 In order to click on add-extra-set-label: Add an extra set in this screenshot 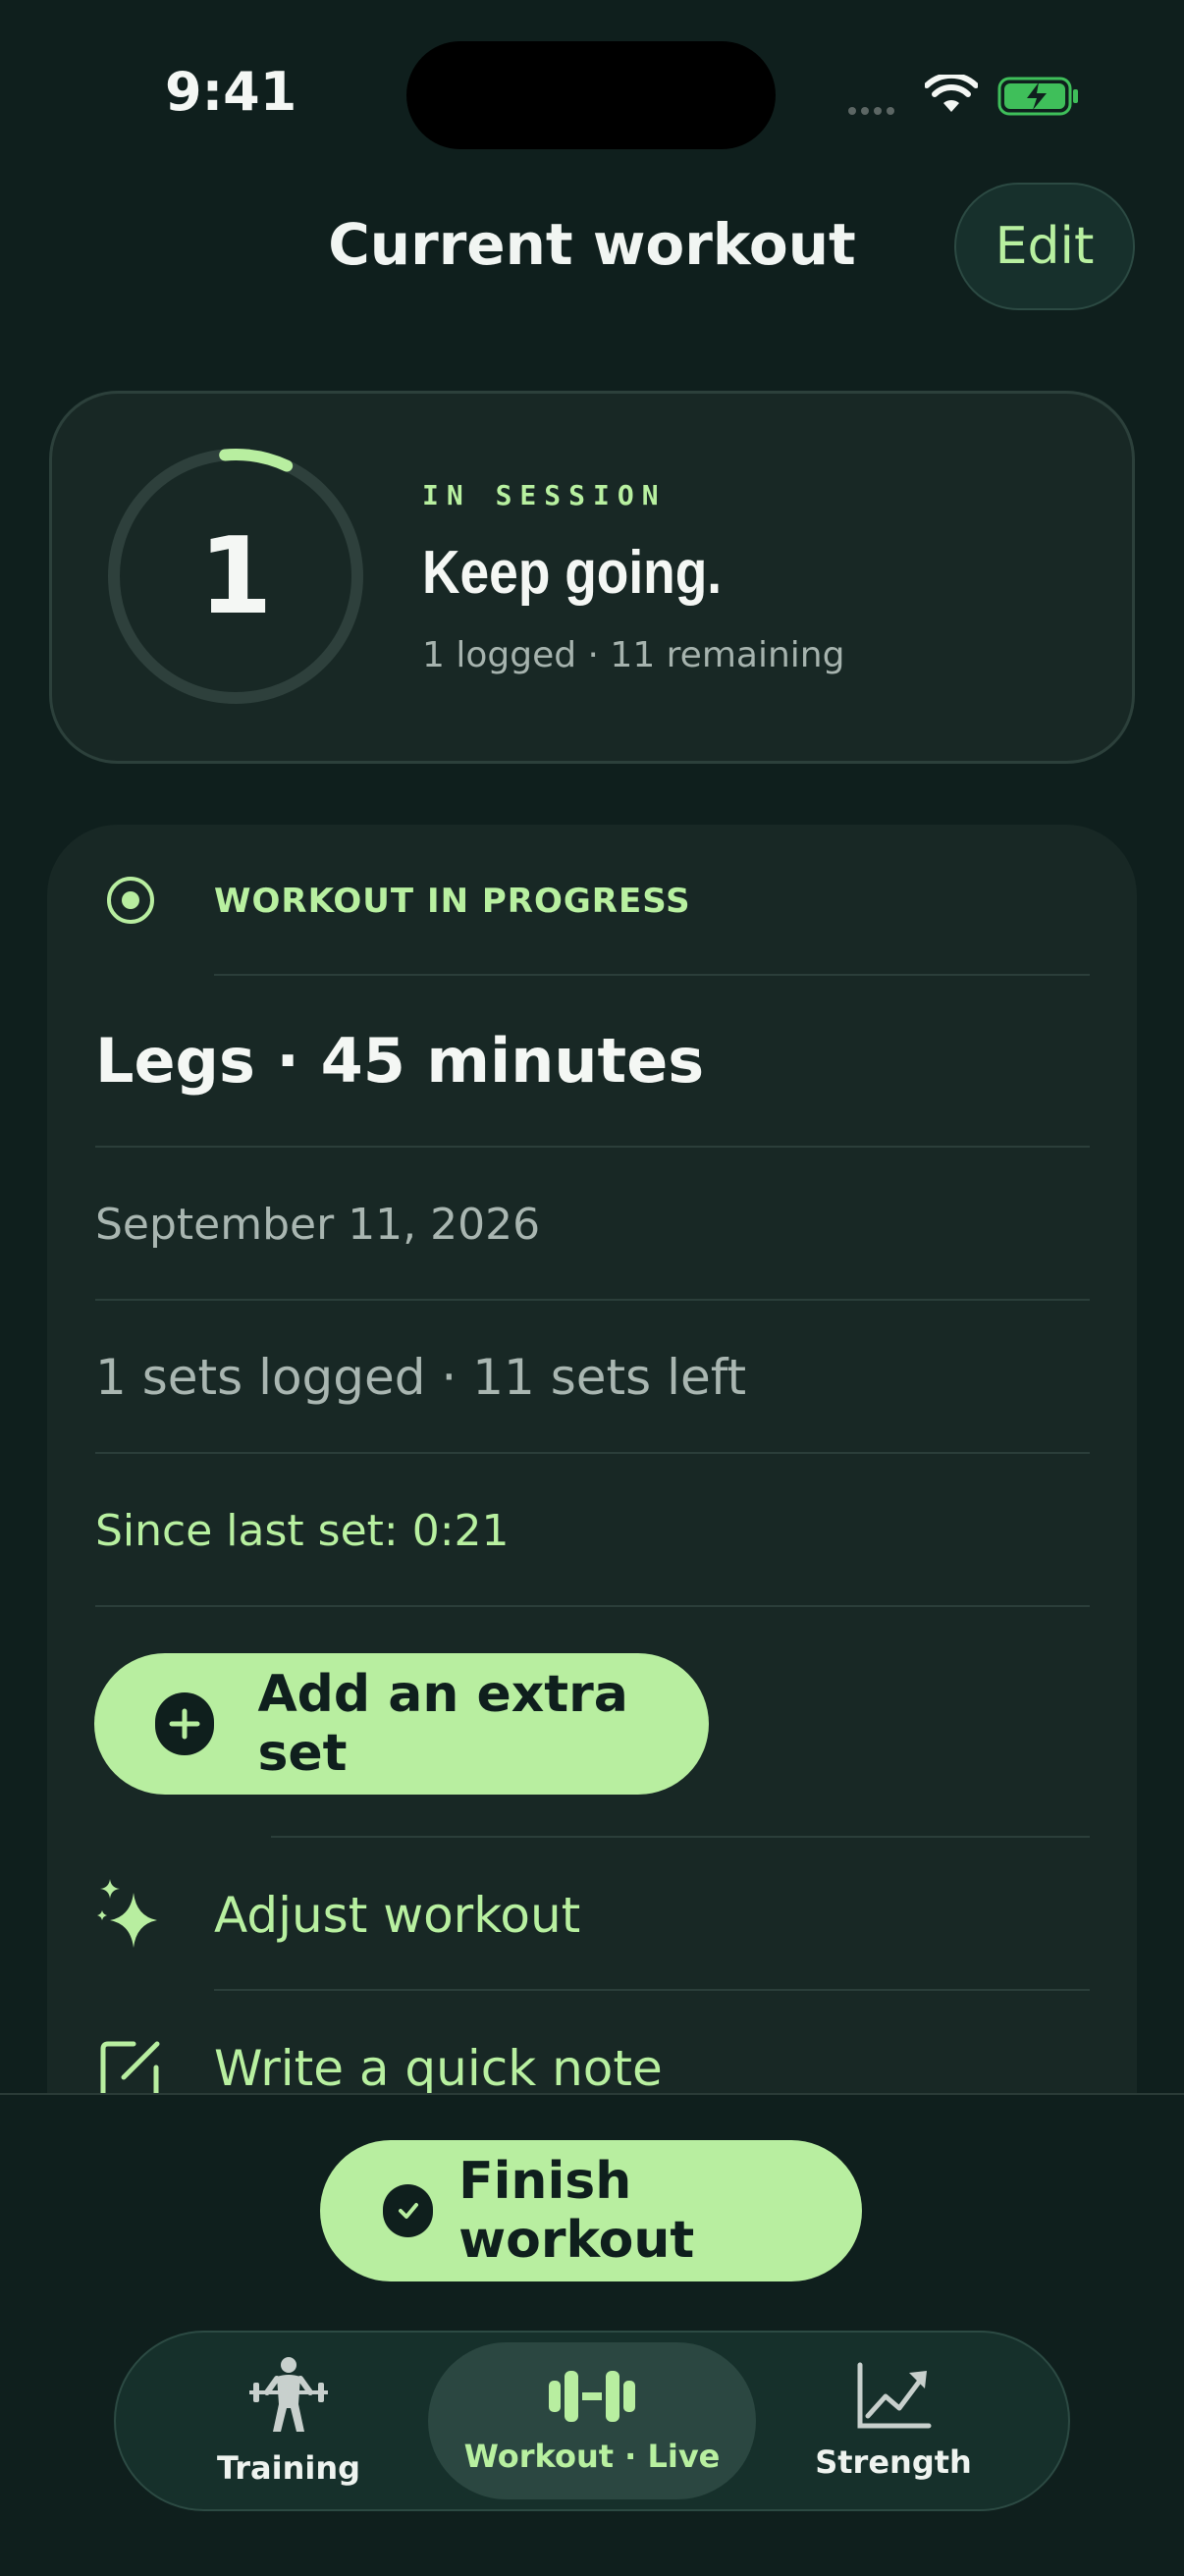, I will do `click(442, 1724)`.